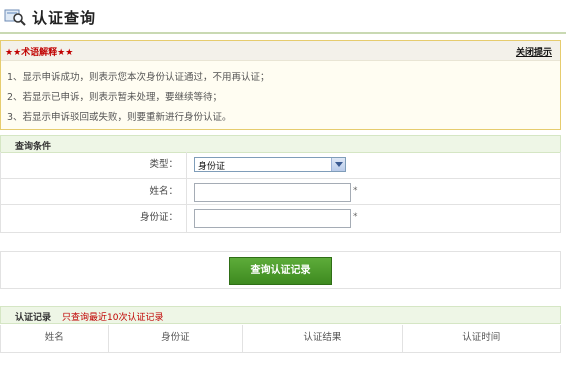  Describe the element at coordinates (33, 318) in the screenshot. I see `records-section-label: 认证记录` at that location.